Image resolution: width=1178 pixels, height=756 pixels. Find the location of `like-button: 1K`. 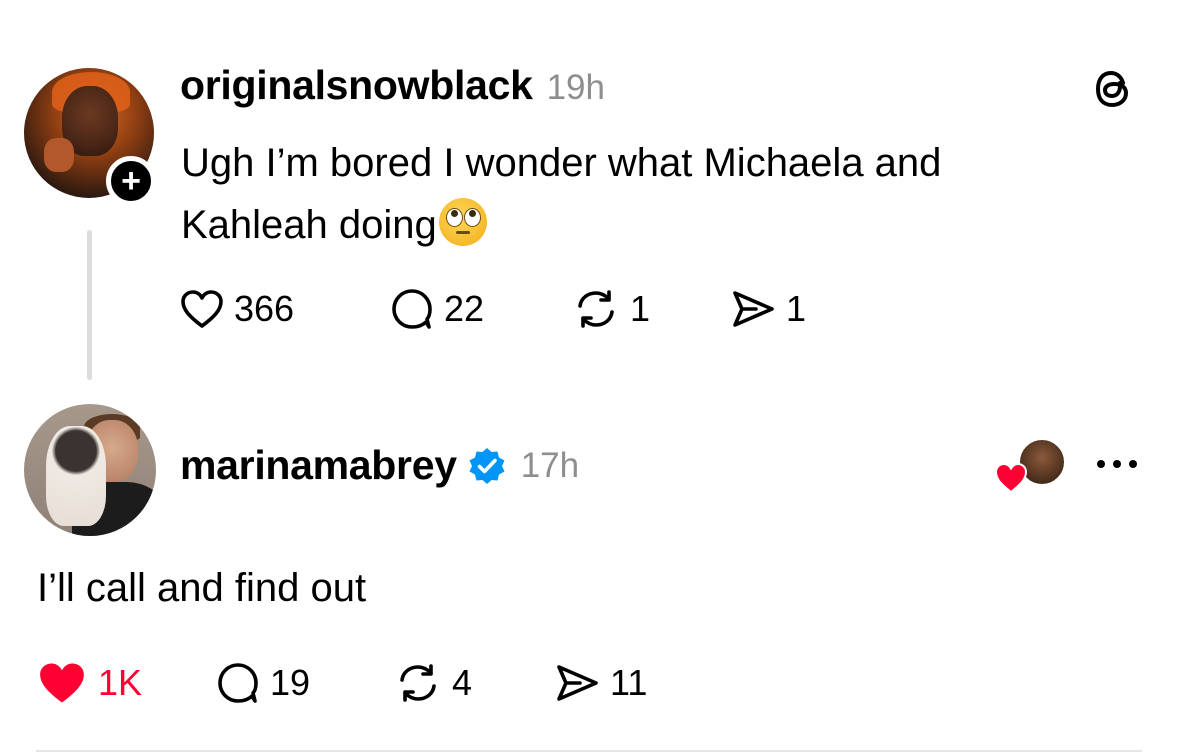

like-button: 1K is located at coordinates (126, 683).